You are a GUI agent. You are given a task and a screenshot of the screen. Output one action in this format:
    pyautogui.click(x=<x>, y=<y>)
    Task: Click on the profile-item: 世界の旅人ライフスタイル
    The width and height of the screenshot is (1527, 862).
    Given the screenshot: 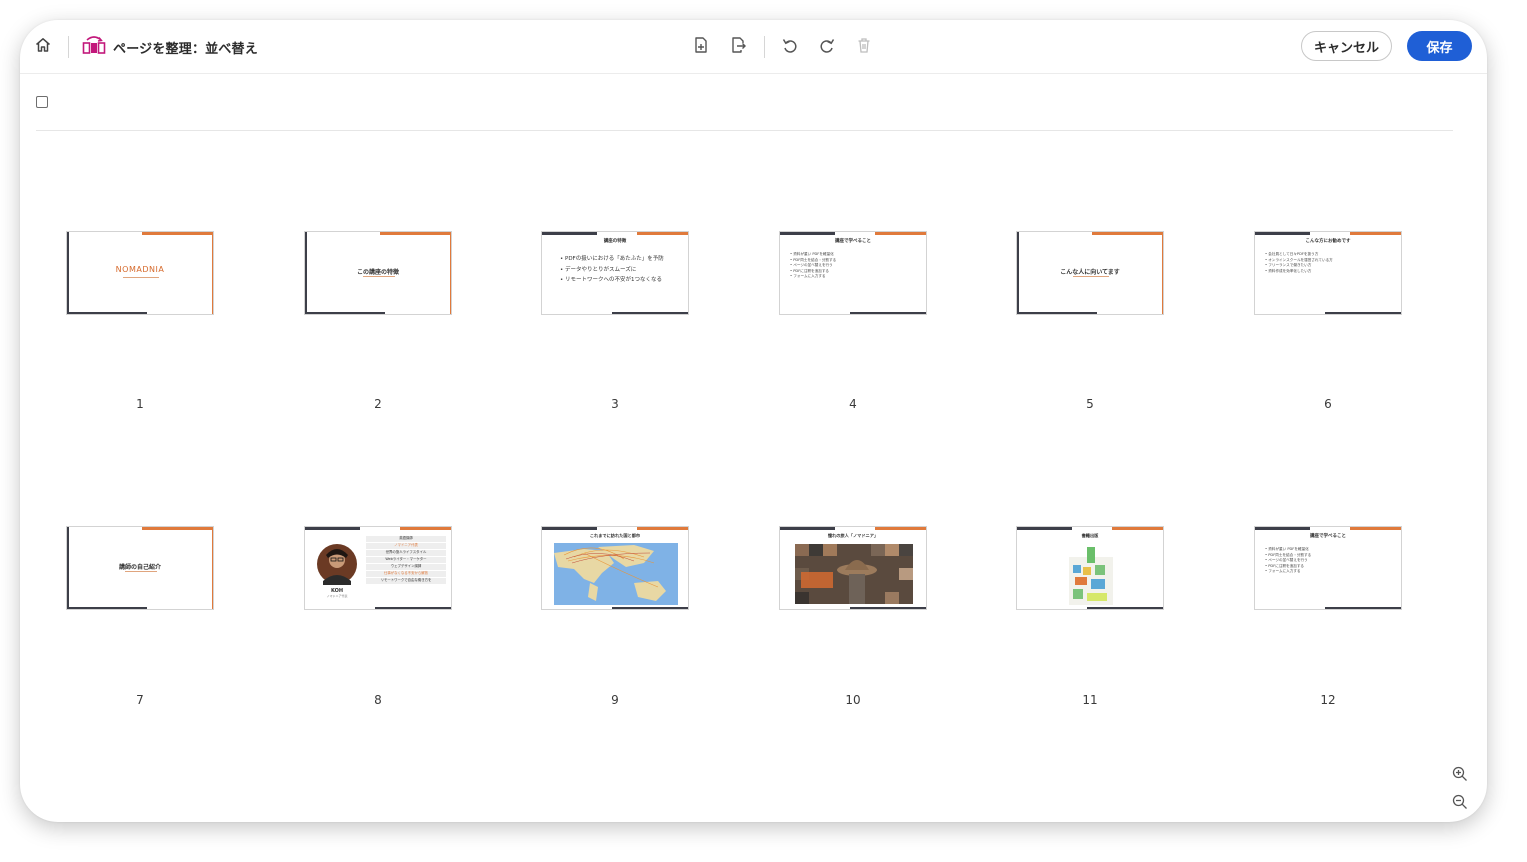 What is the action you would take?
    pyautogui.click(x=406, y=553)
    